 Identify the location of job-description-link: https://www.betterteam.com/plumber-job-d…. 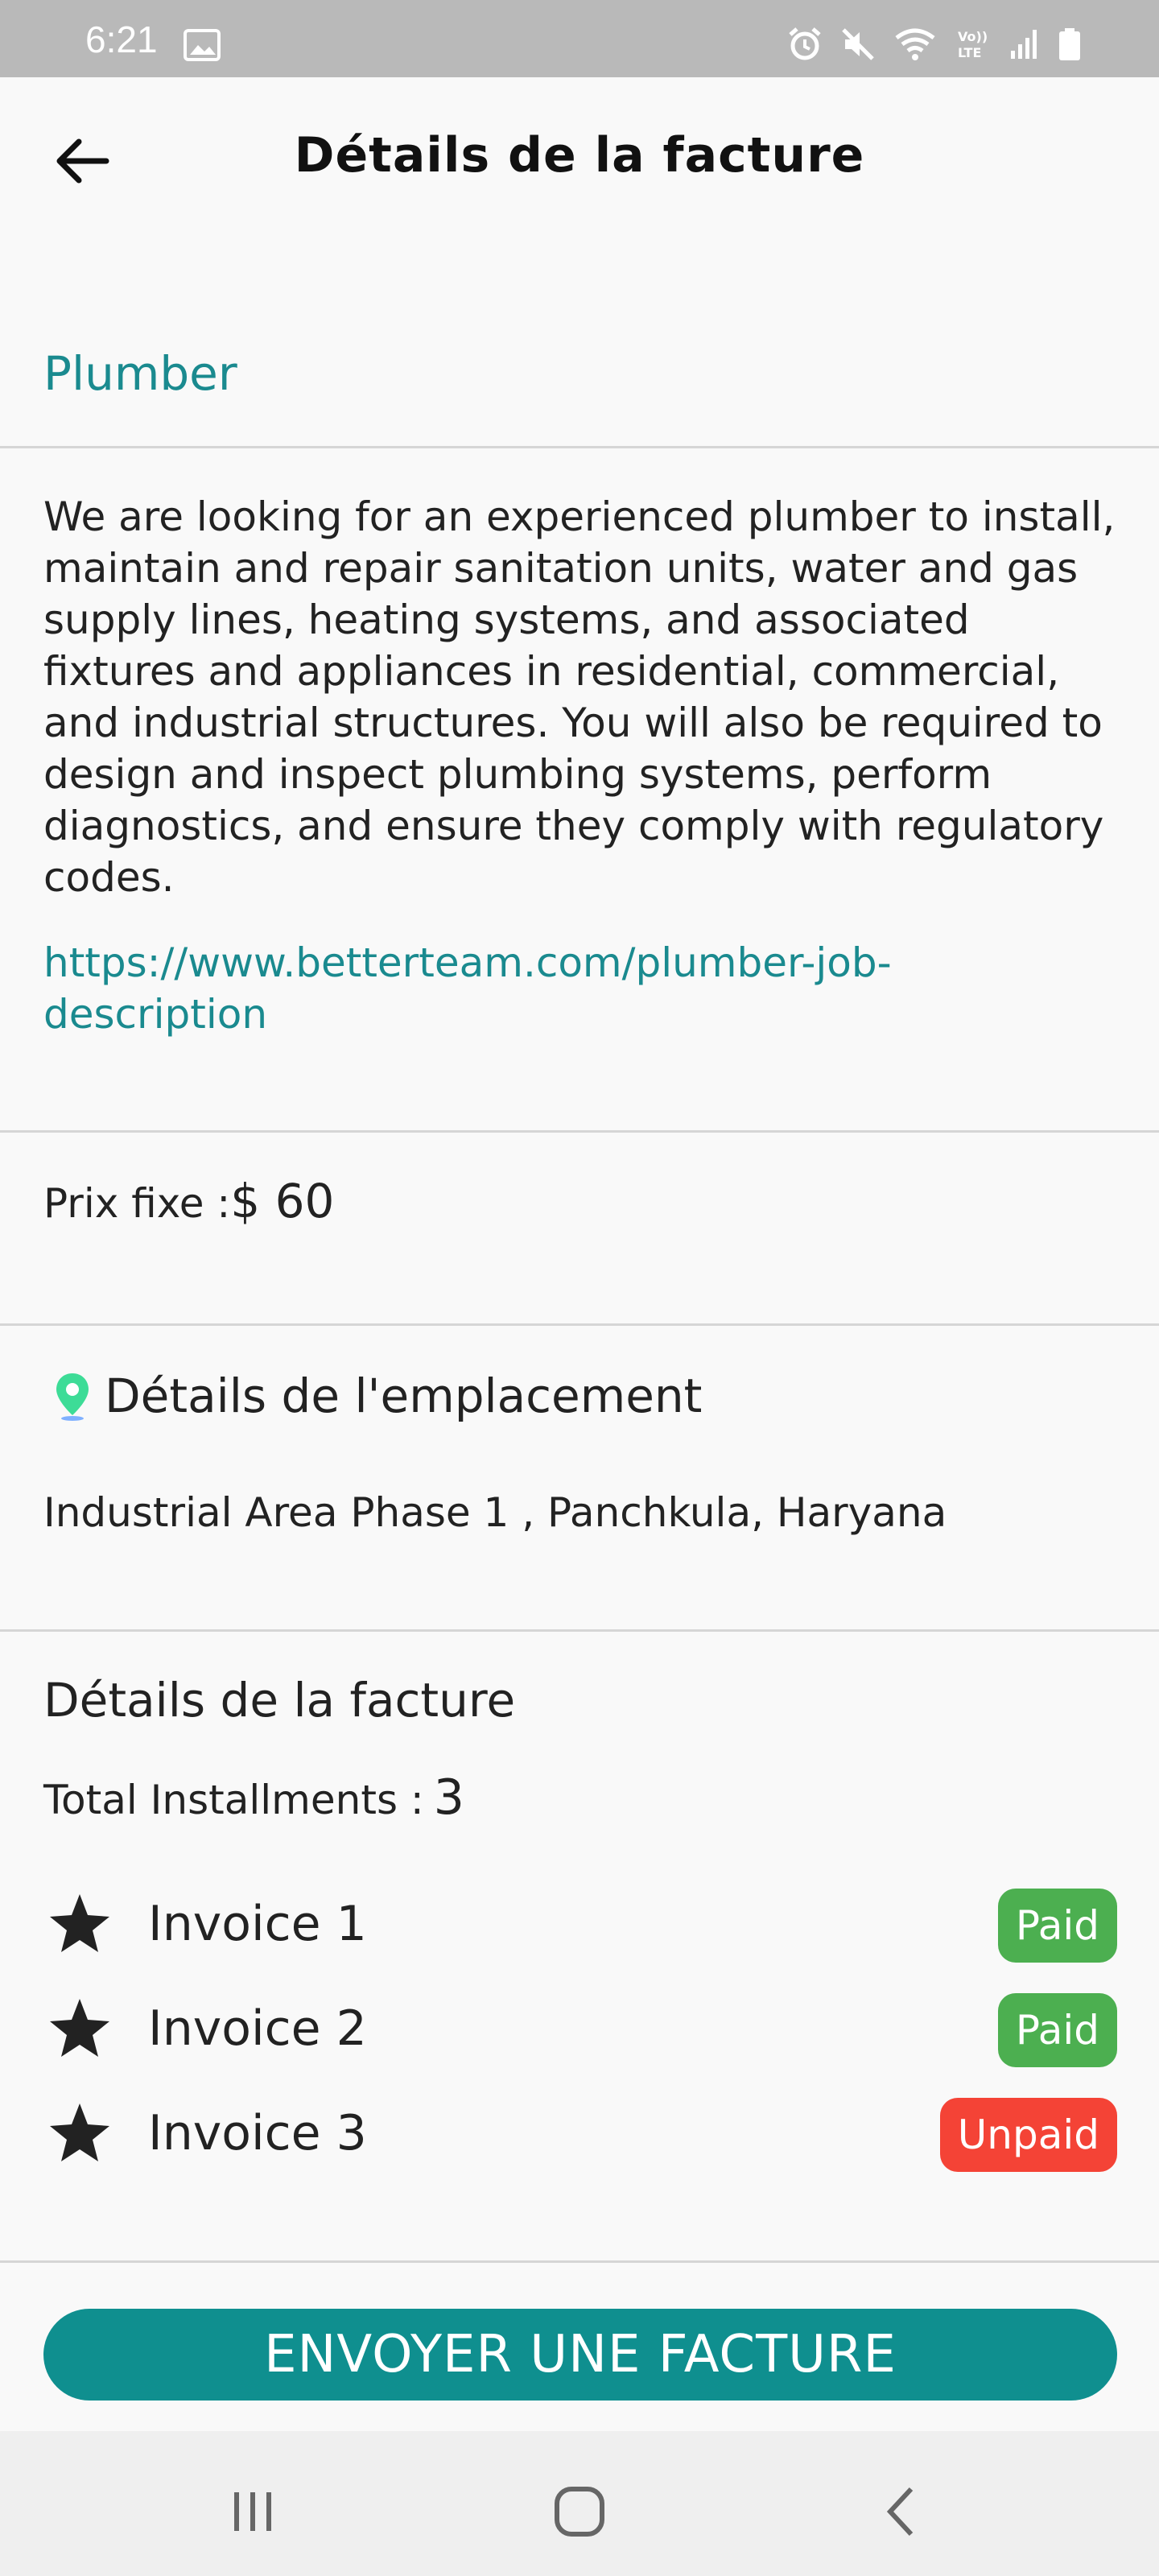
(566, 988).